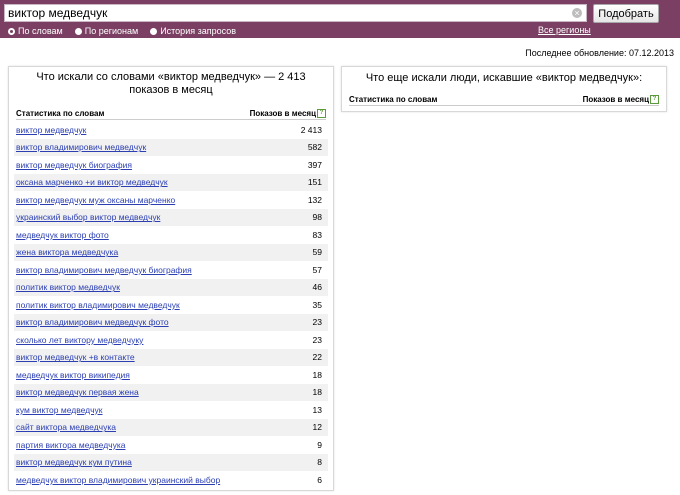 This screenshot has height=495, width=680. I want to click on shows-count: 59, so click(317, 252).